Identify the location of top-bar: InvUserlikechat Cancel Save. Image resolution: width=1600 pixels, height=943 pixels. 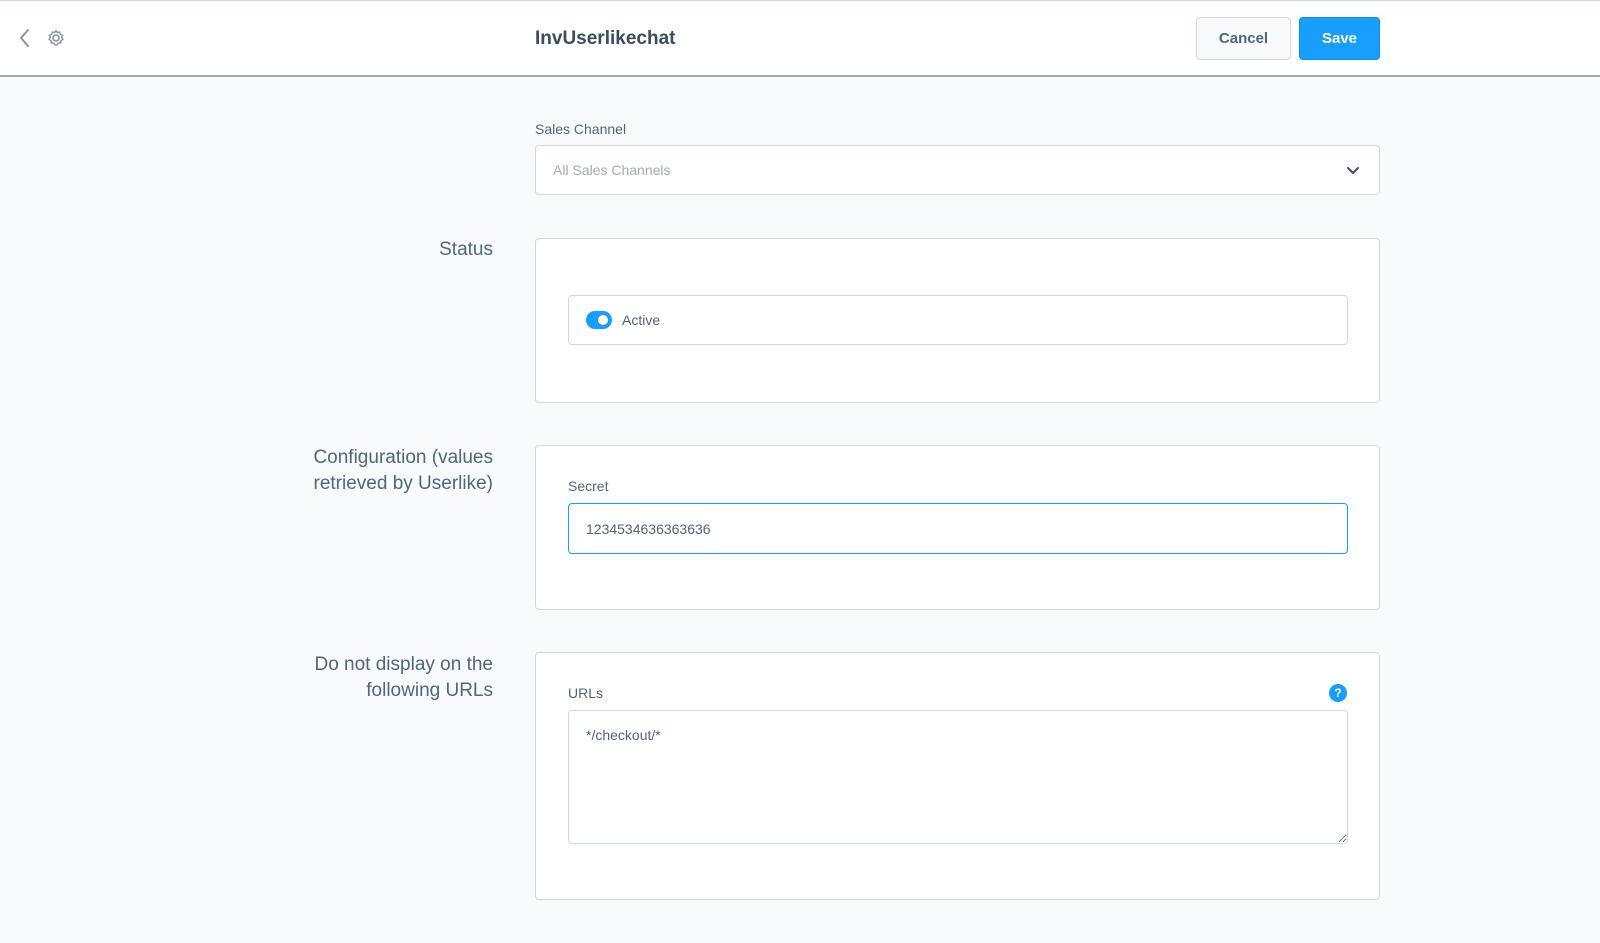
(800, 38).